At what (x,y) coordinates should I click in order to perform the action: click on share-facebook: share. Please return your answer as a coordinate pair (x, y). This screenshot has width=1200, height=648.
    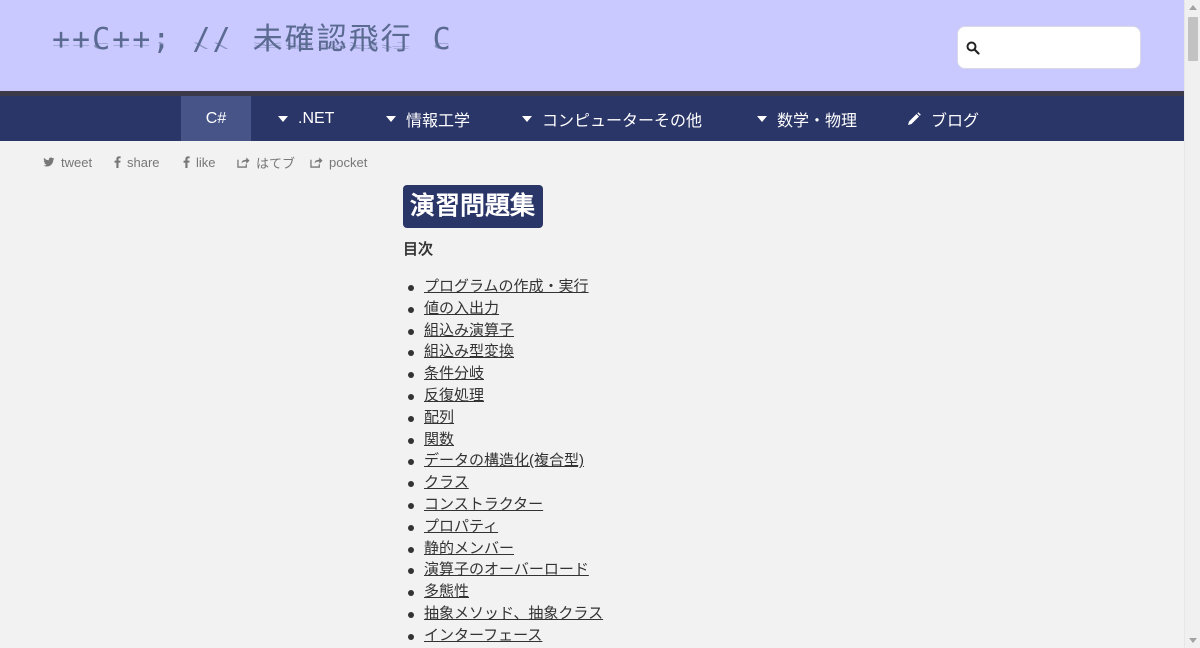
    Looking at the image, I should click on (137, 162).